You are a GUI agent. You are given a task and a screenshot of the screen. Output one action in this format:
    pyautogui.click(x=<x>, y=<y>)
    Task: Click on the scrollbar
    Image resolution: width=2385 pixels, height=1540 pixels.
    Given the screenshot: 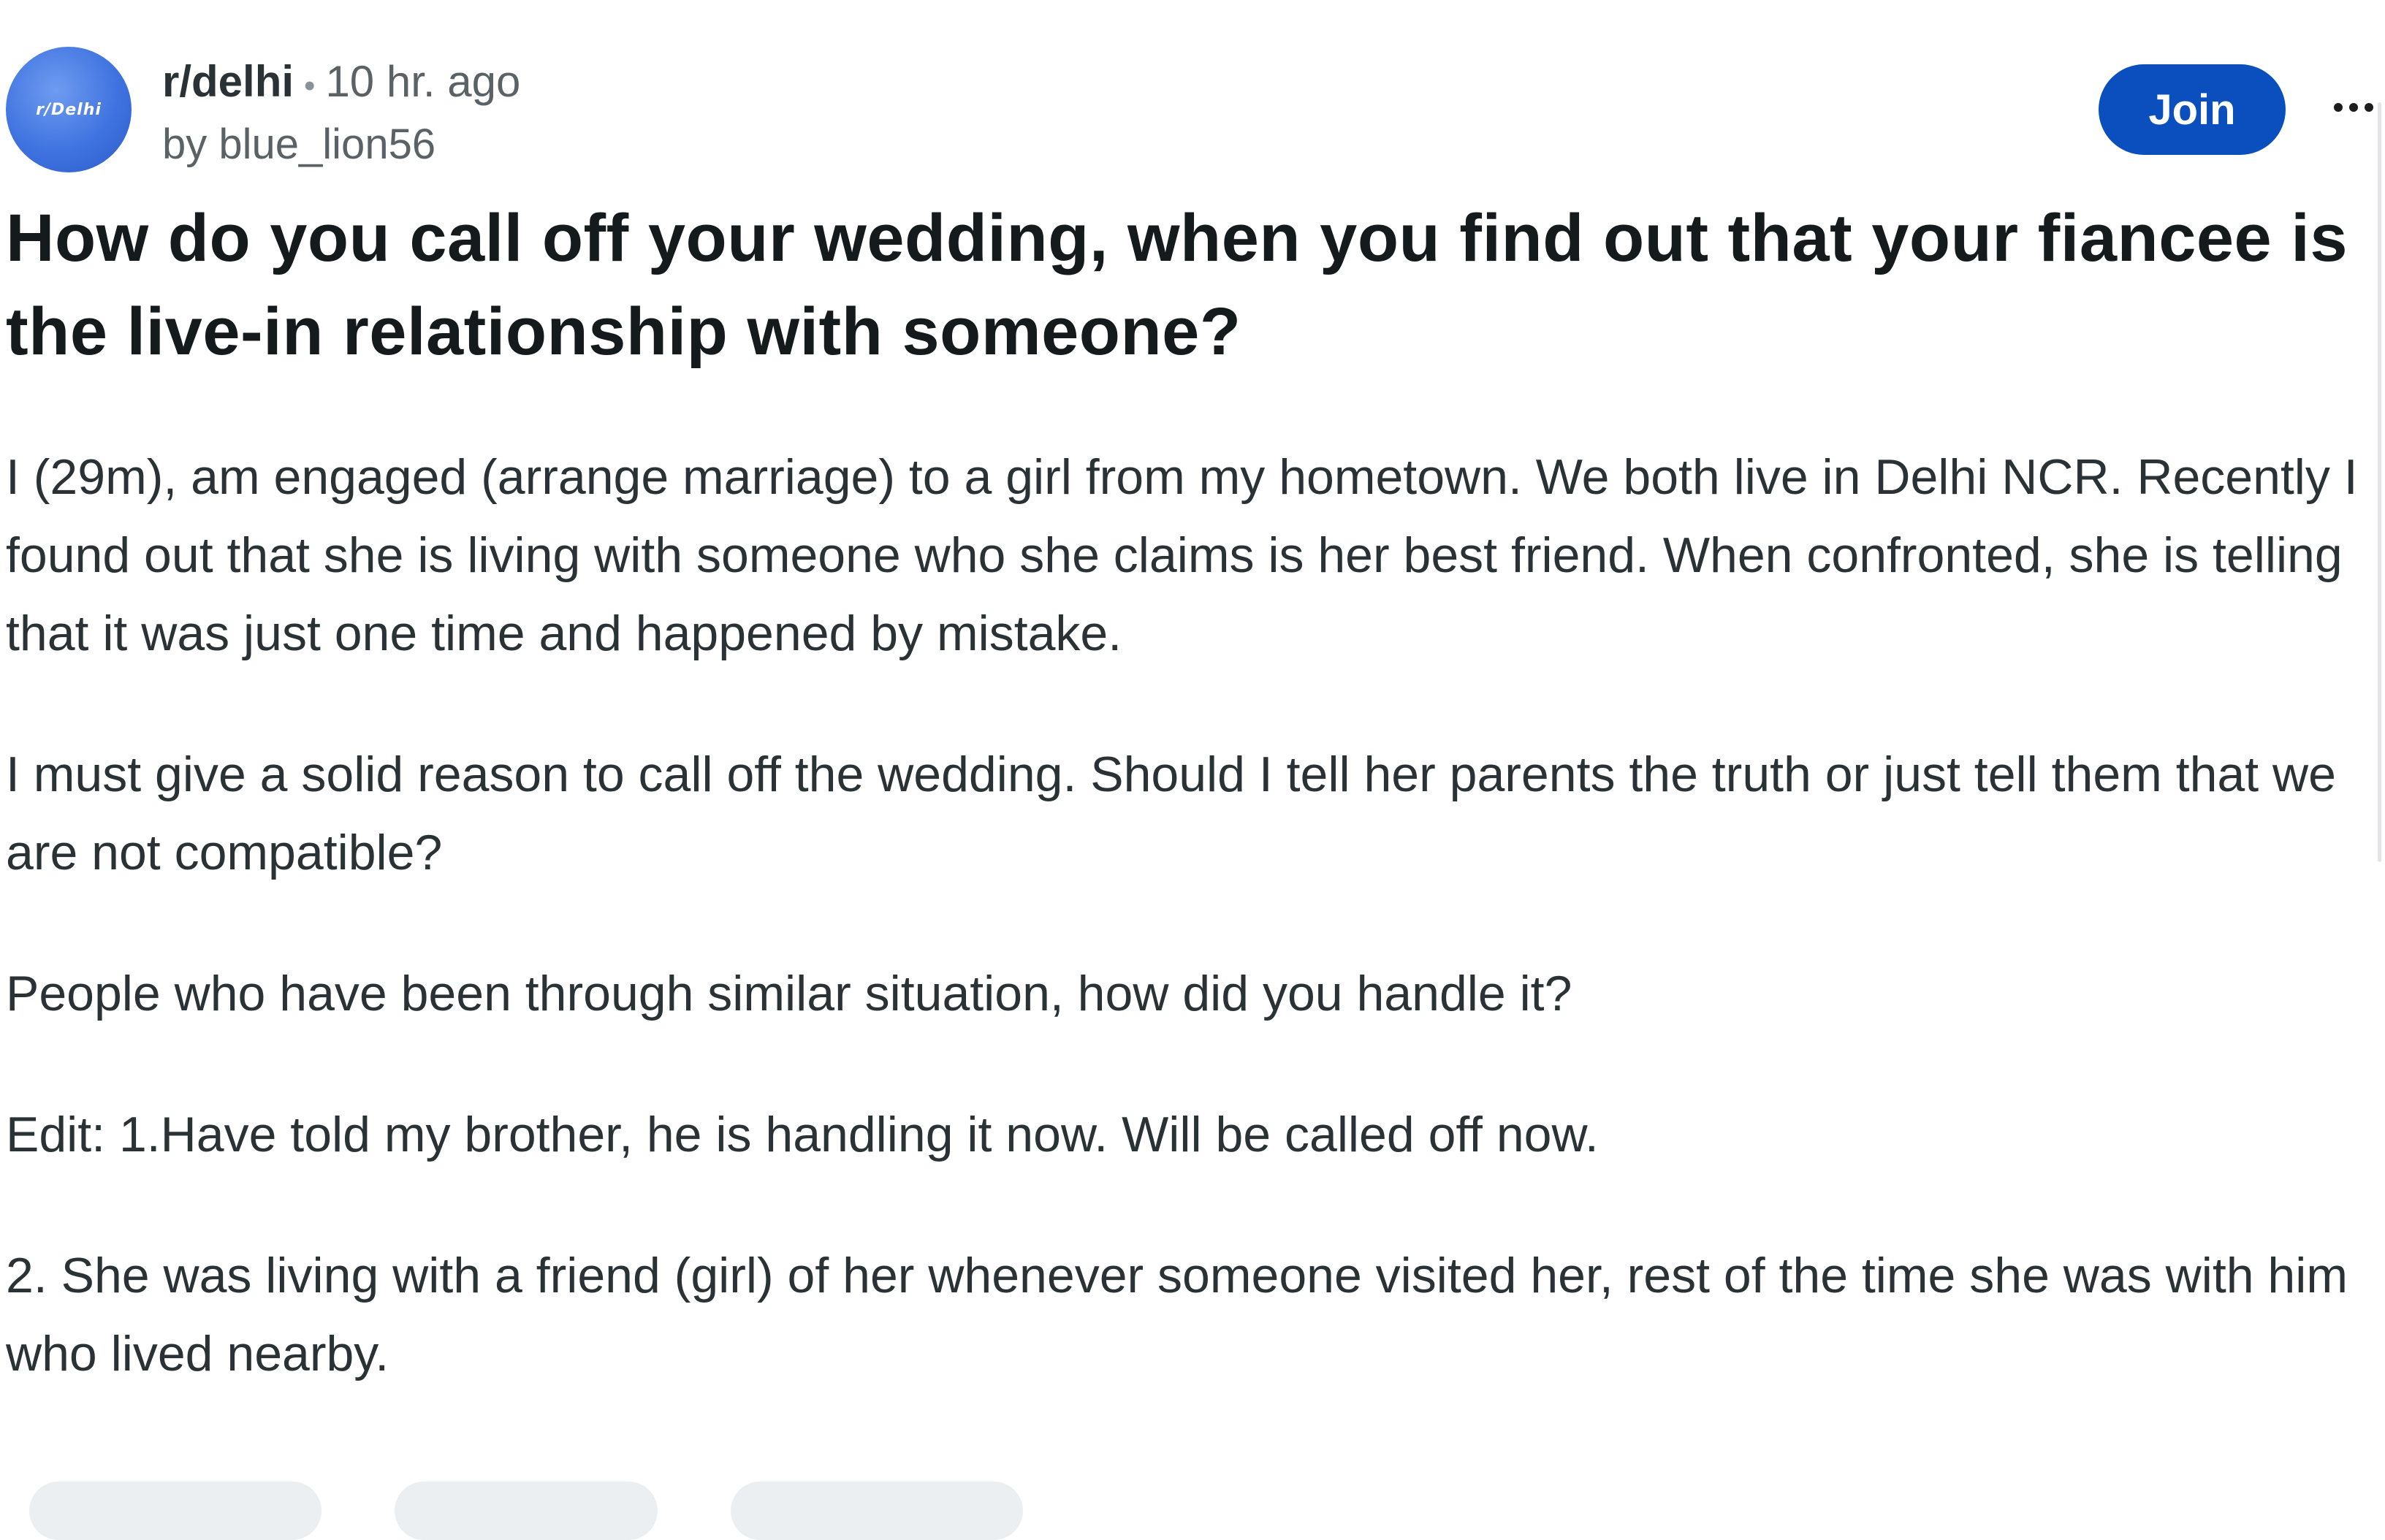 What is the action you would take?
    pyautogui.click(x=2379, y=482)
    